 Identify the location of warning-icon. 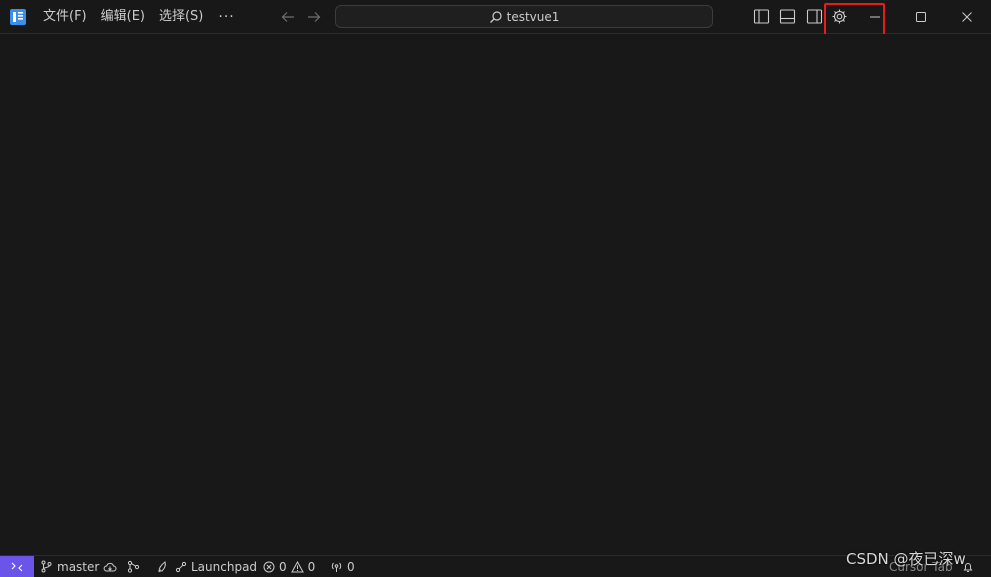
(297, 566).